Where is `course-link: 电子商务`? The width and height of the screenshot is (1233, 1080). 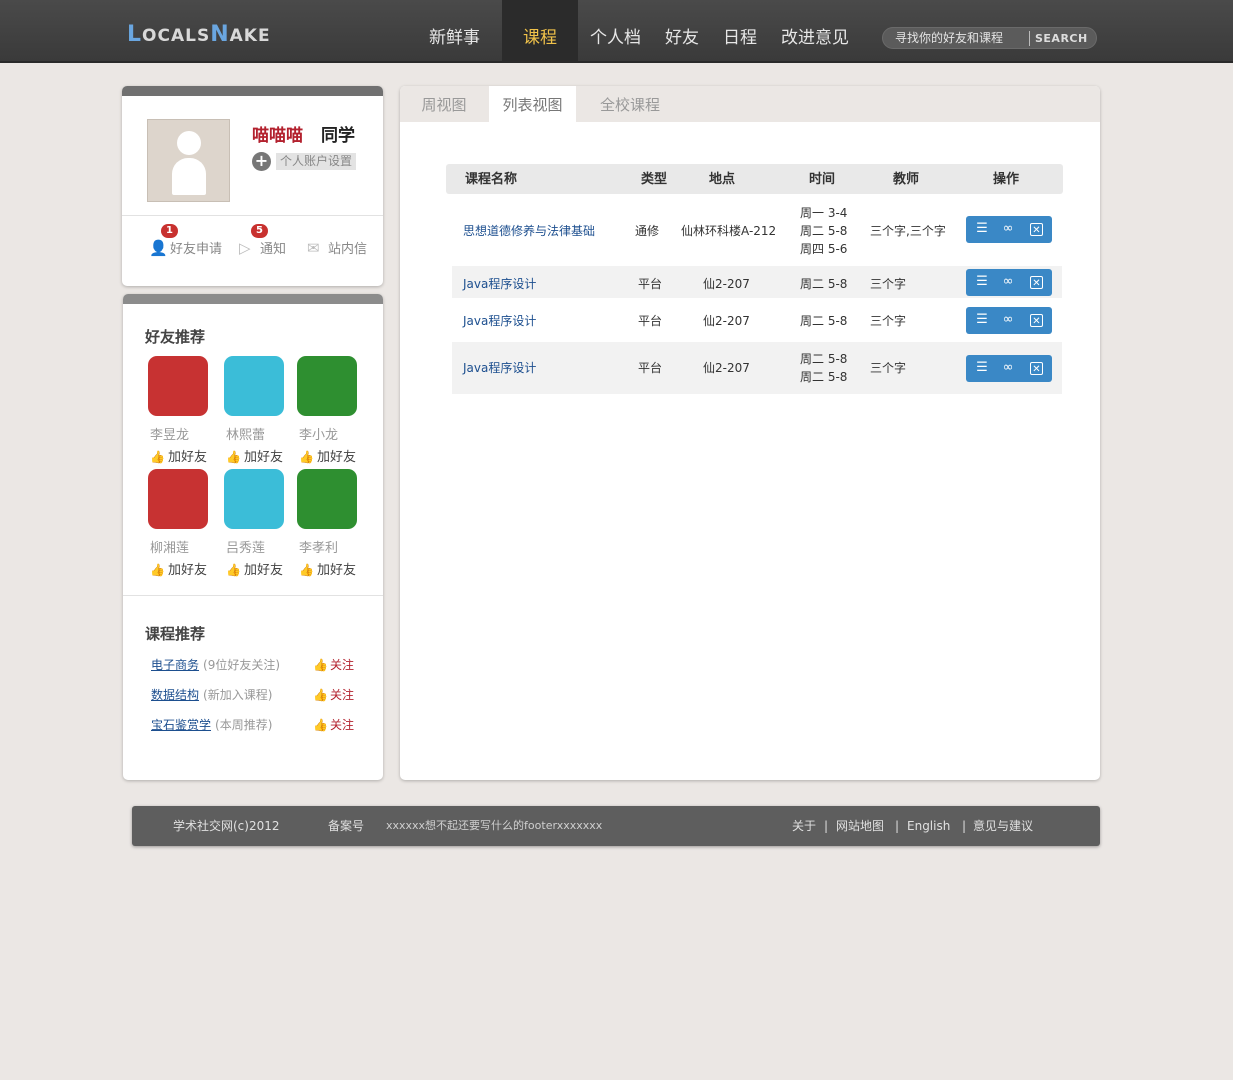
course-link: 电子商务 is located at coordinates (175, 665).